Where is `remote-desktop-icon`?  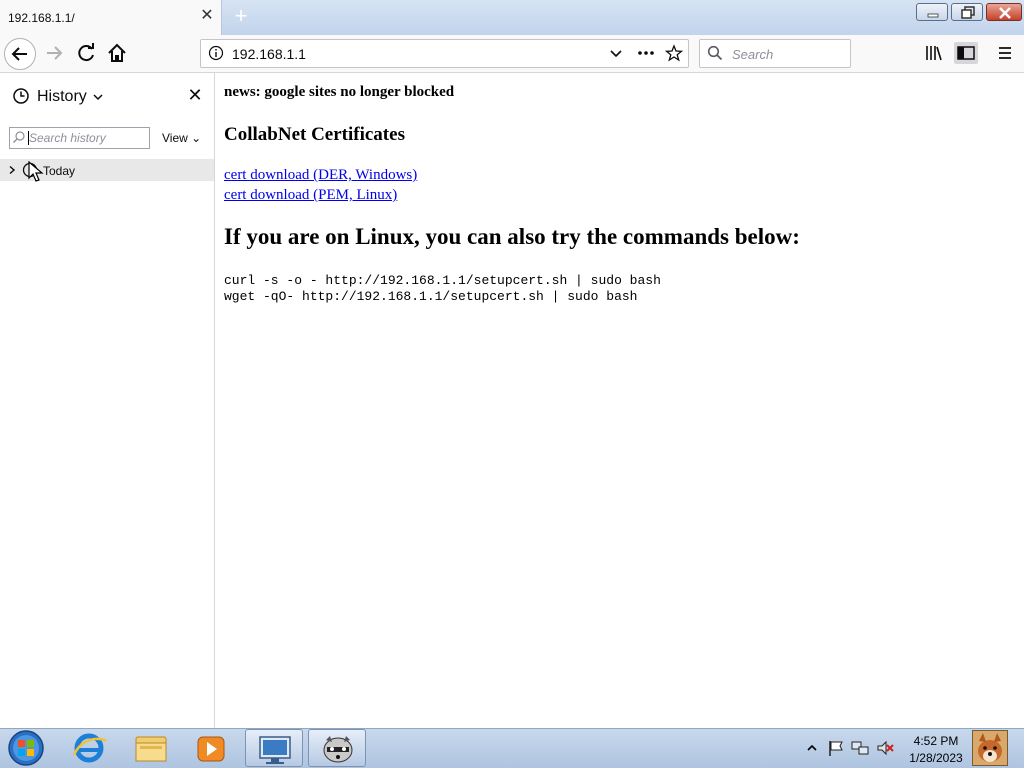 remote-desktop-icon is located at coordinates (274, 748).